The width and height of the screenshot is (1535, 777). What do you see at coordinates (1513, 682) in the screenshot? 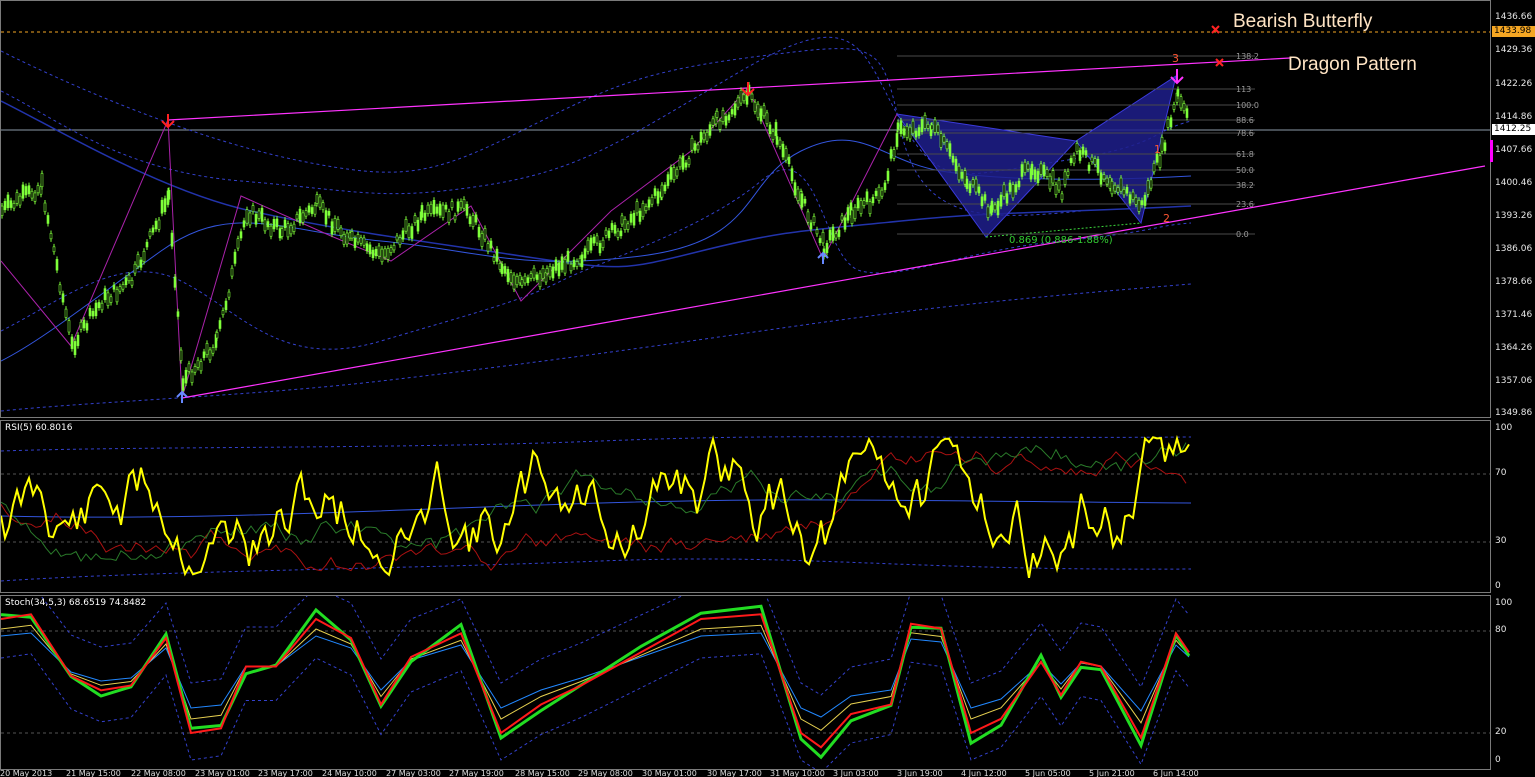
I see `stoch-axis: 100 80 20 0` at bounding box center [1513, 682].